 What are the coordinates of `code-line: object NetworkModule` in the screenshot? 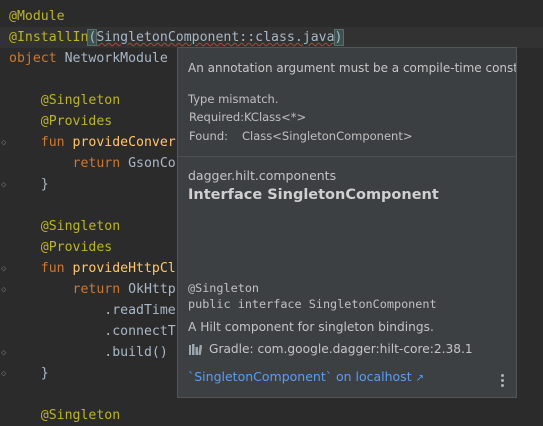 It's located at (88, 58).